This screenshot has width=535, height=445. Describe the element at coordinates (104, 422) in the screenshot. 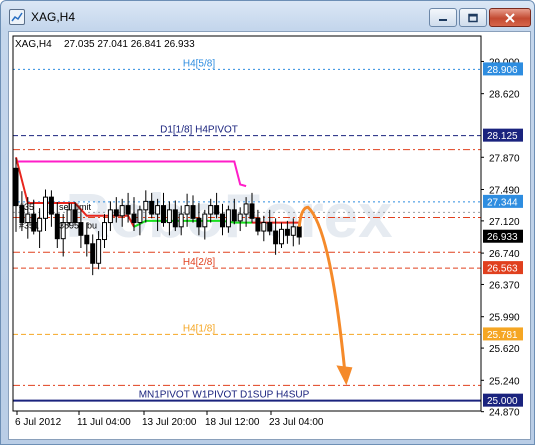

I see `time-tick-label: 11 Jul 04:00` at that location.